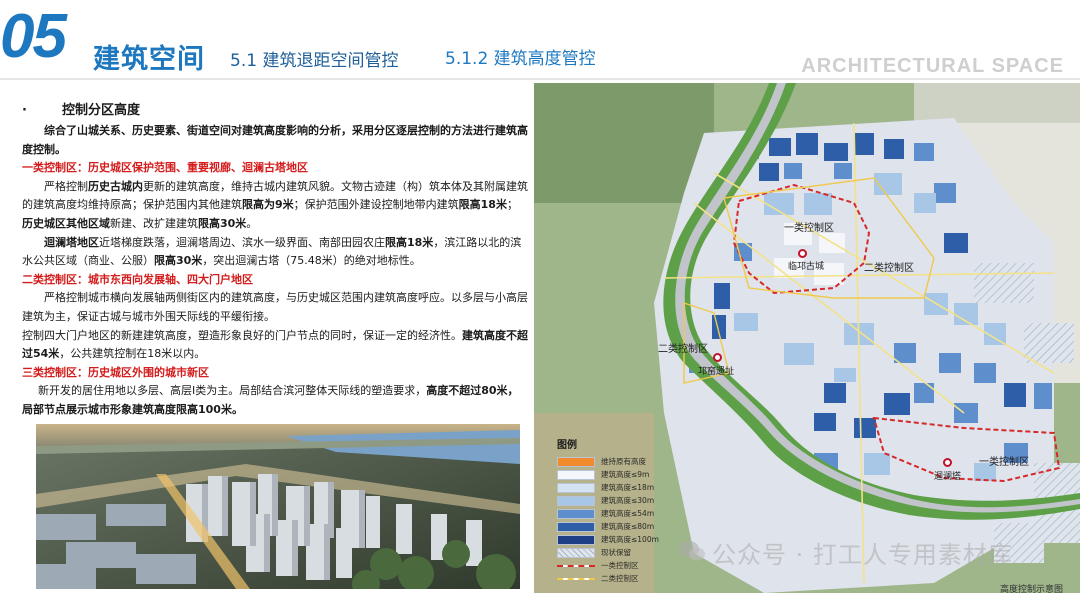 This screenshot has height=593, width=1080. What do you see at coordinates (101, 110) in the screenshot?
I see `control-heading-text: 控制分区高度` at bounding box center [101, 110].